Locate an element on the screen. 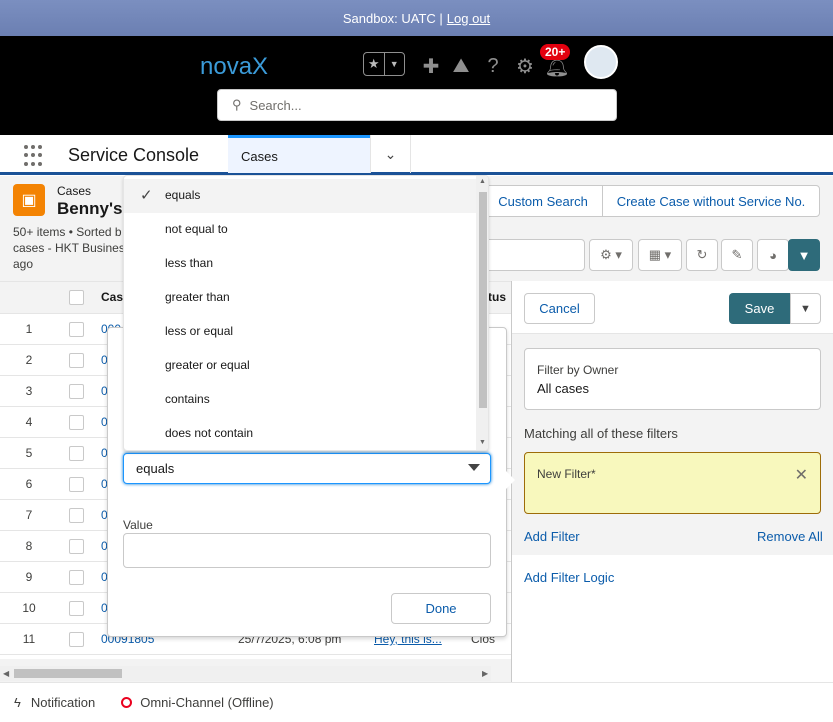 This screenshot has width=833, height=722. display-as-button: ▦ ▾ is located at coordinates (660, 255).